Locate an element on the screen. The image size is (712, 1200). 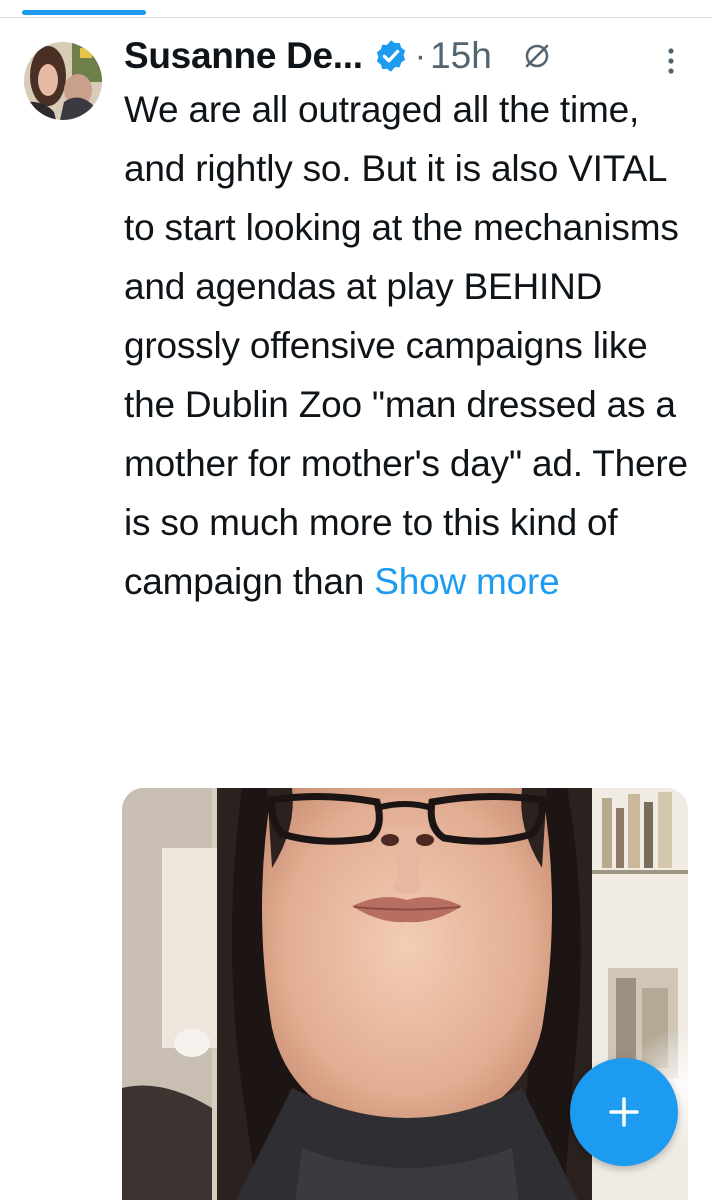
compose-tweet-button is located at coordinates (624, 1112).